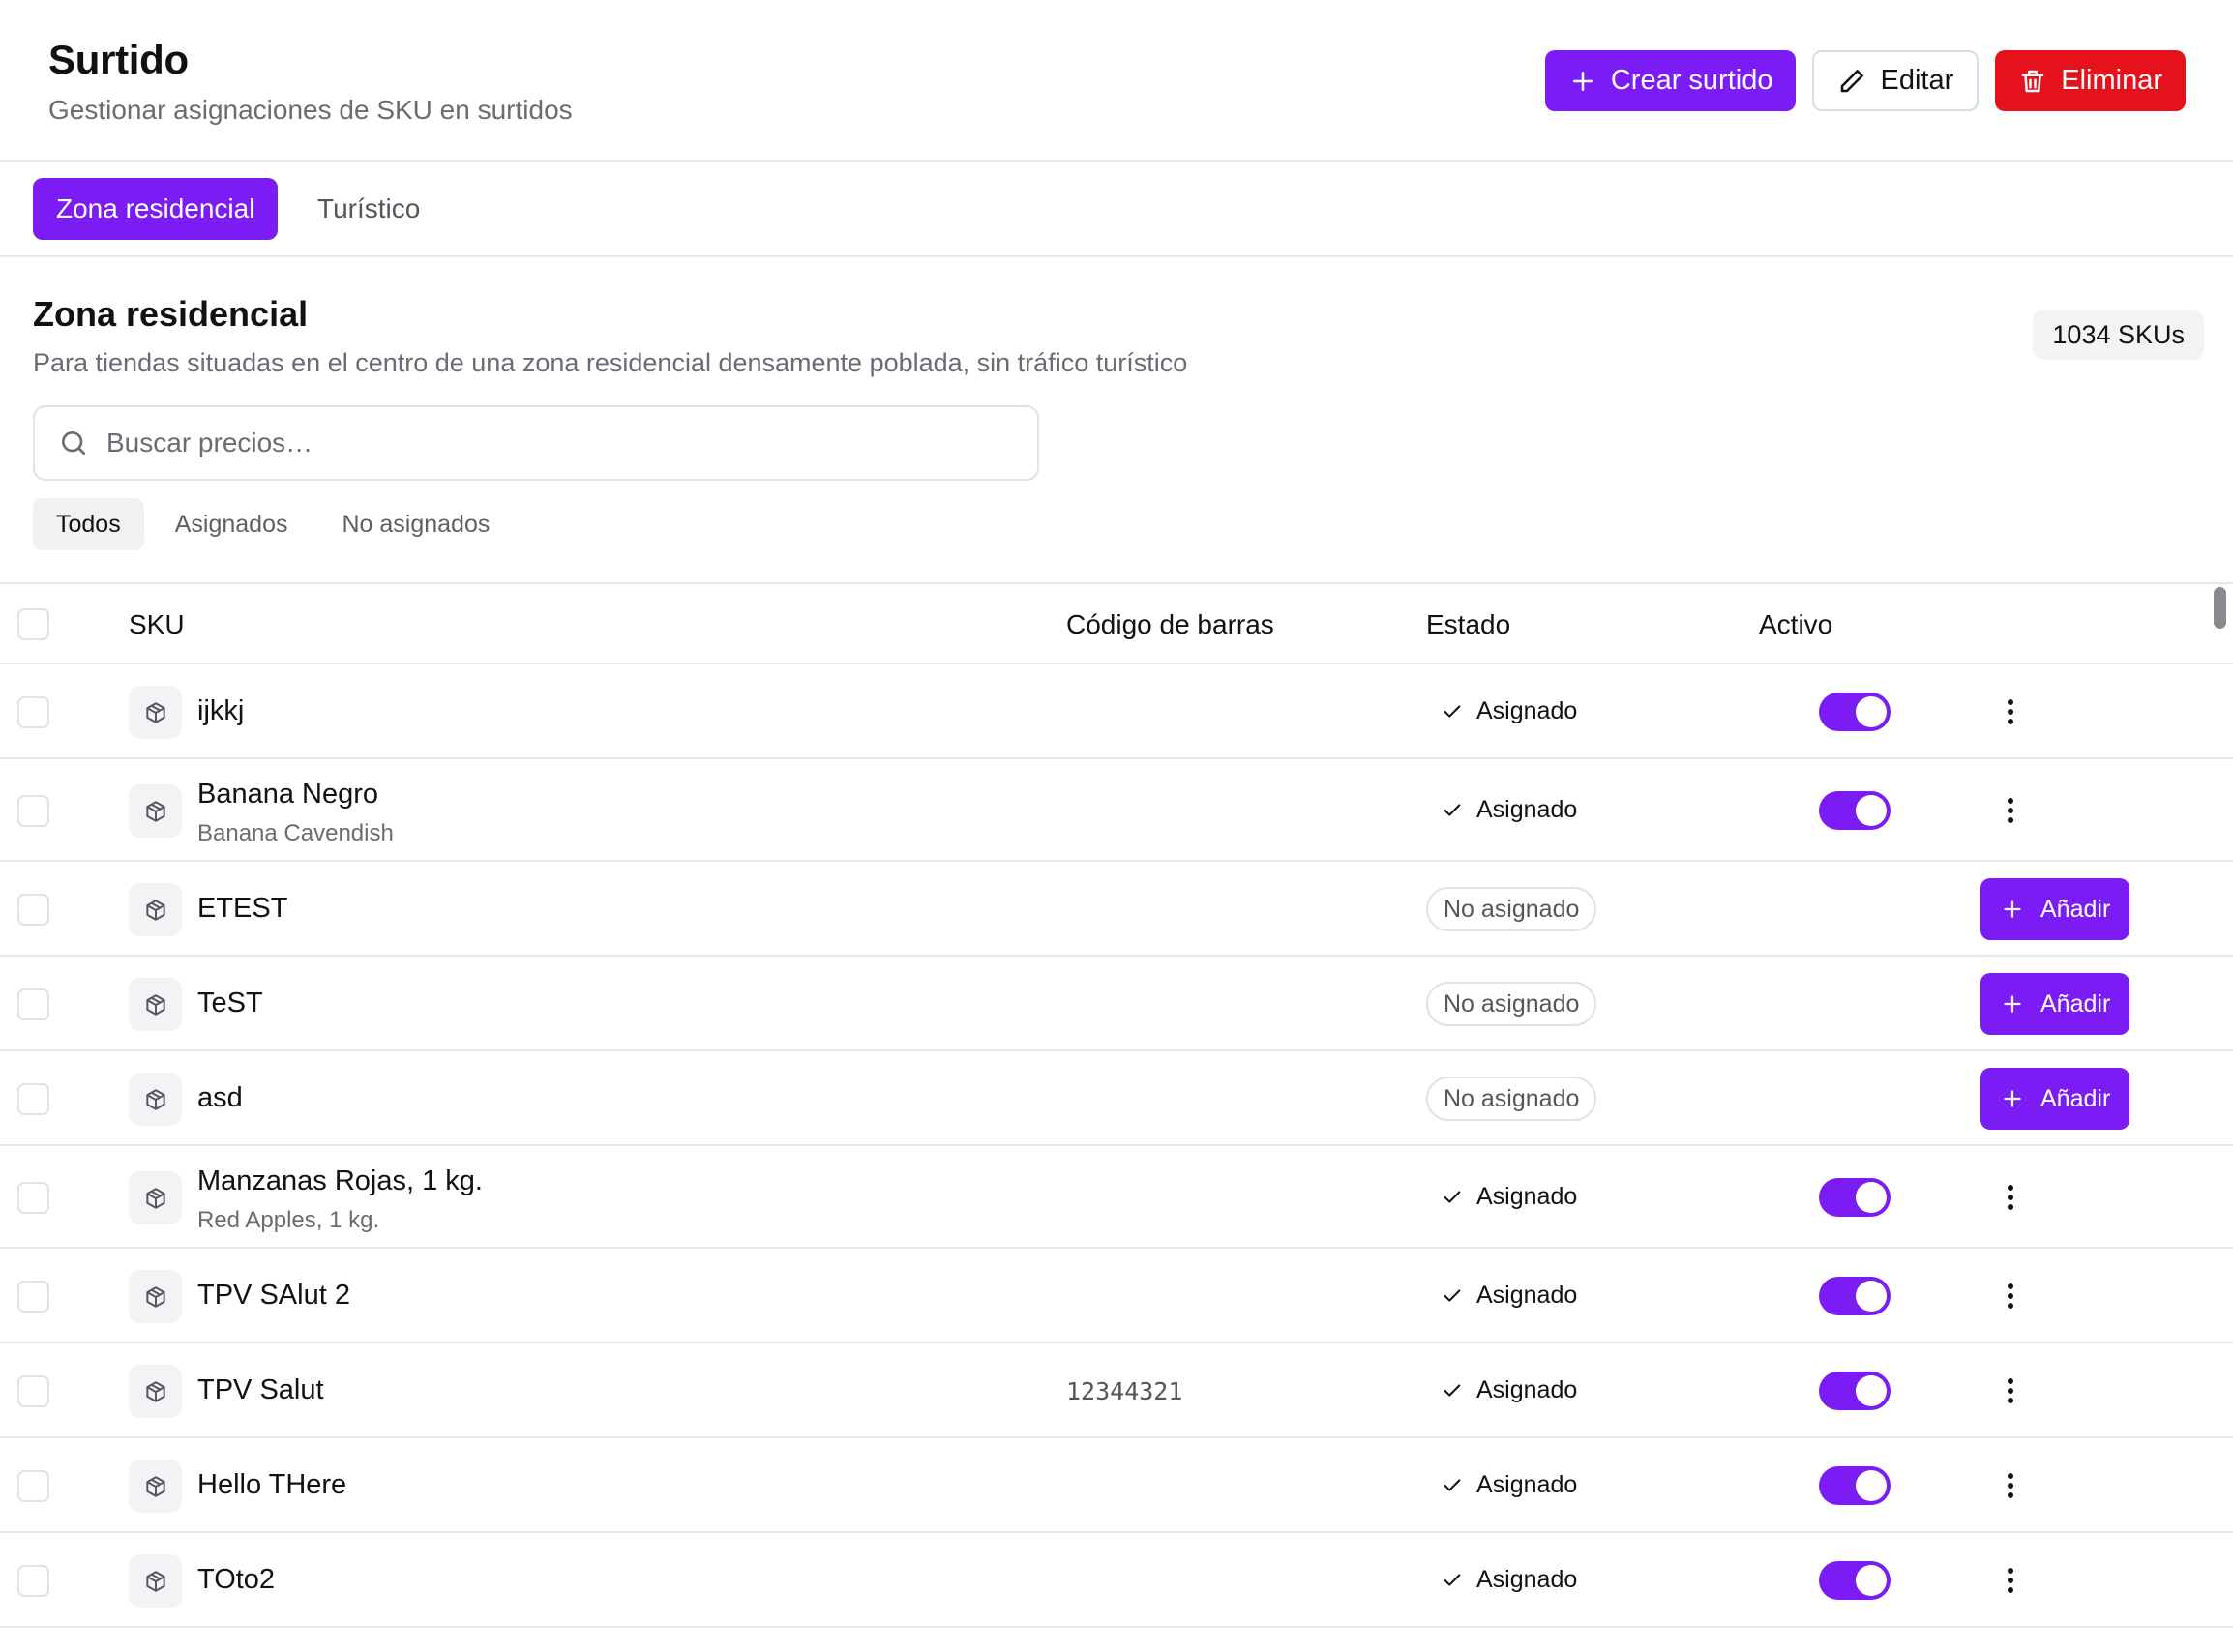  Describe the element at coordinates (1116, 909) in the screenshot. I see `table-row: ETEST No asignado Añadir` at that location.